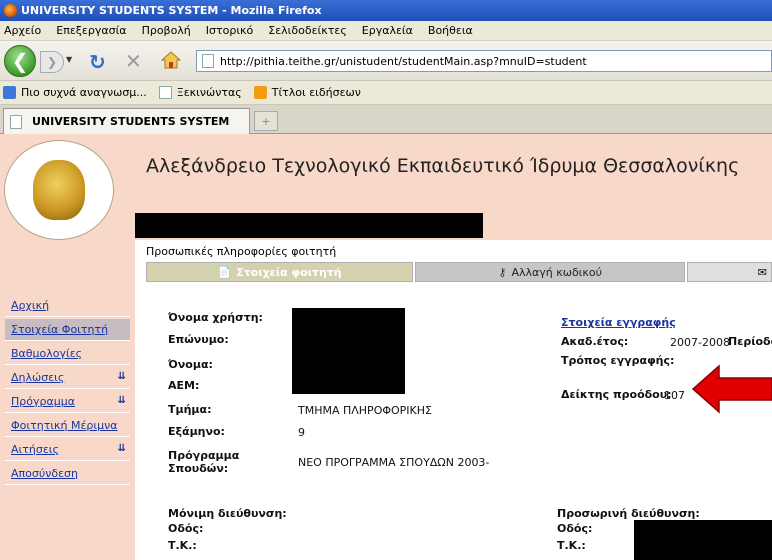 The width and height of the screenshot is (772, 560). I want to click on academic-year-label: Ακαδ.έτος:, so click(595, 341).